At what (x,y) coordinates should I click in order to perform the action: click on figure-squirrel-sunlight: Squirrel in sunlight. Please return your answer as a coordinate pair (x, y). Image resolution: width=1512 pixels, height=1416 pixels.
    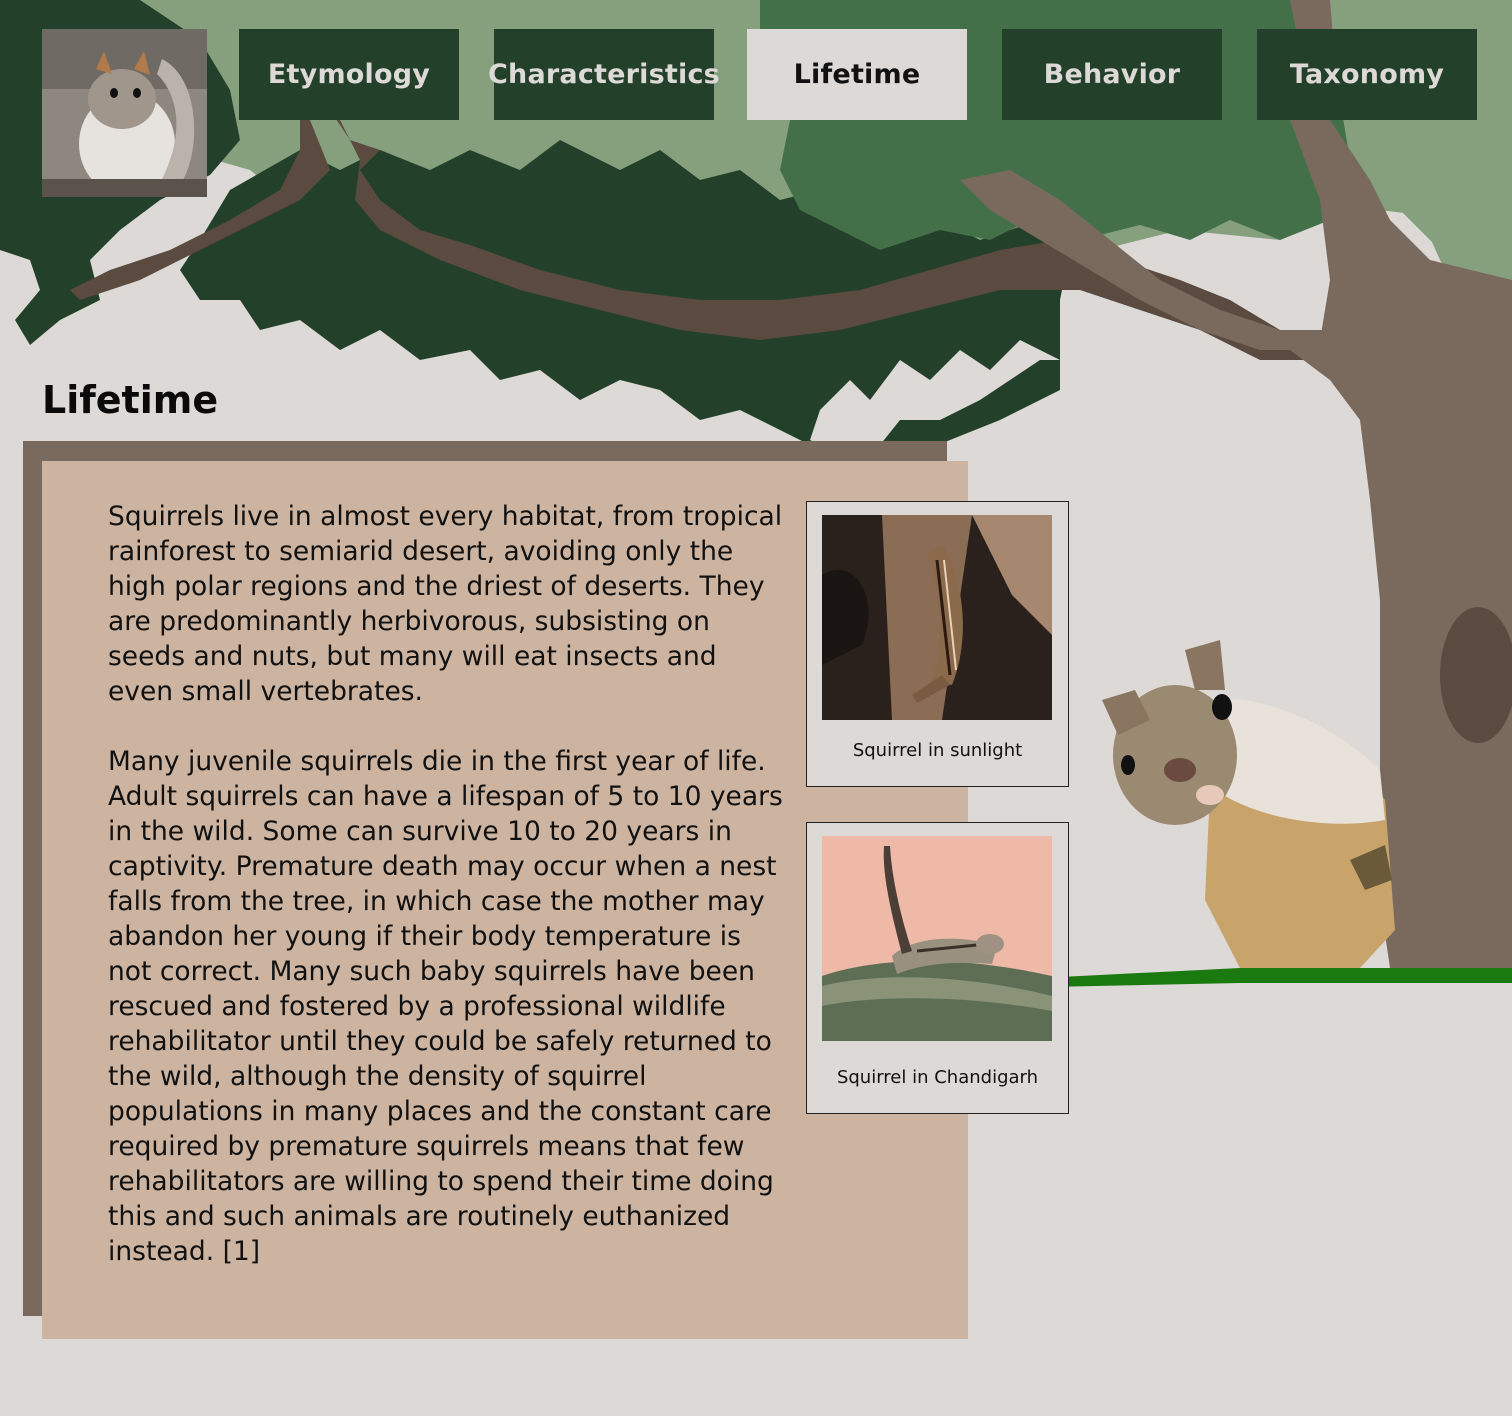
    Looking at the image, I should click on (937, 644).